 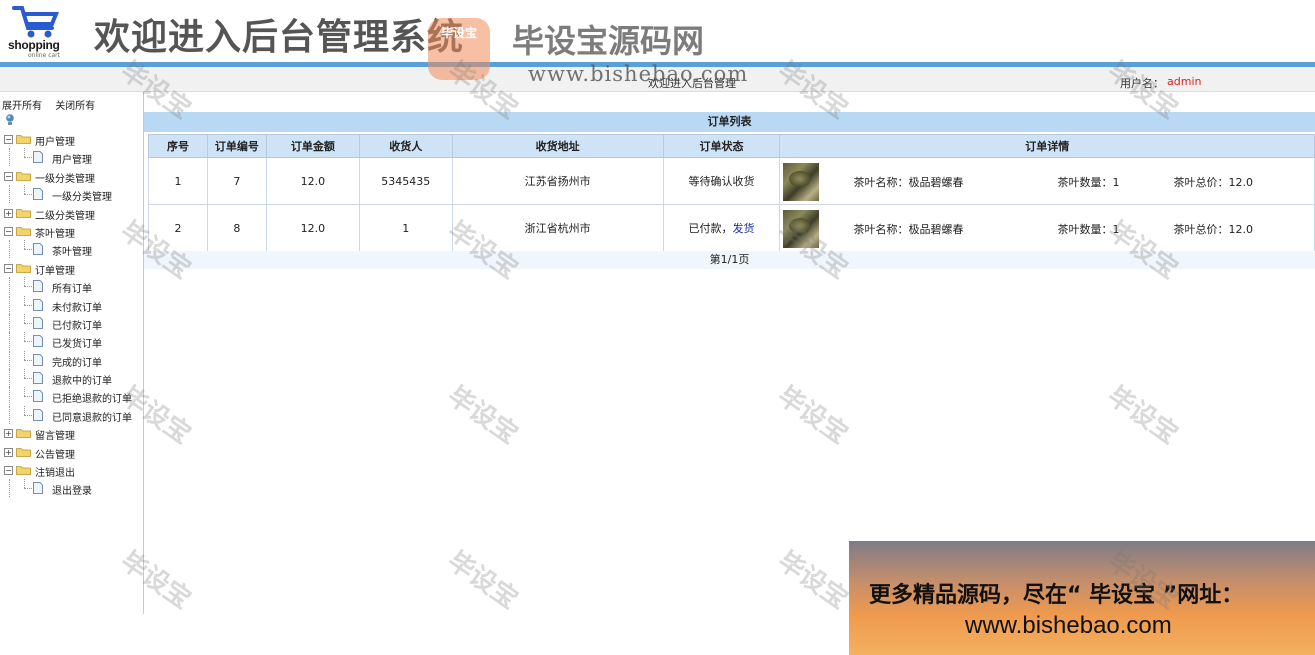 What do you see at coordinates (55, 471) in the screenshot?
I see `tree-folder-label: 注销退出` at bounding box center [55, 471].